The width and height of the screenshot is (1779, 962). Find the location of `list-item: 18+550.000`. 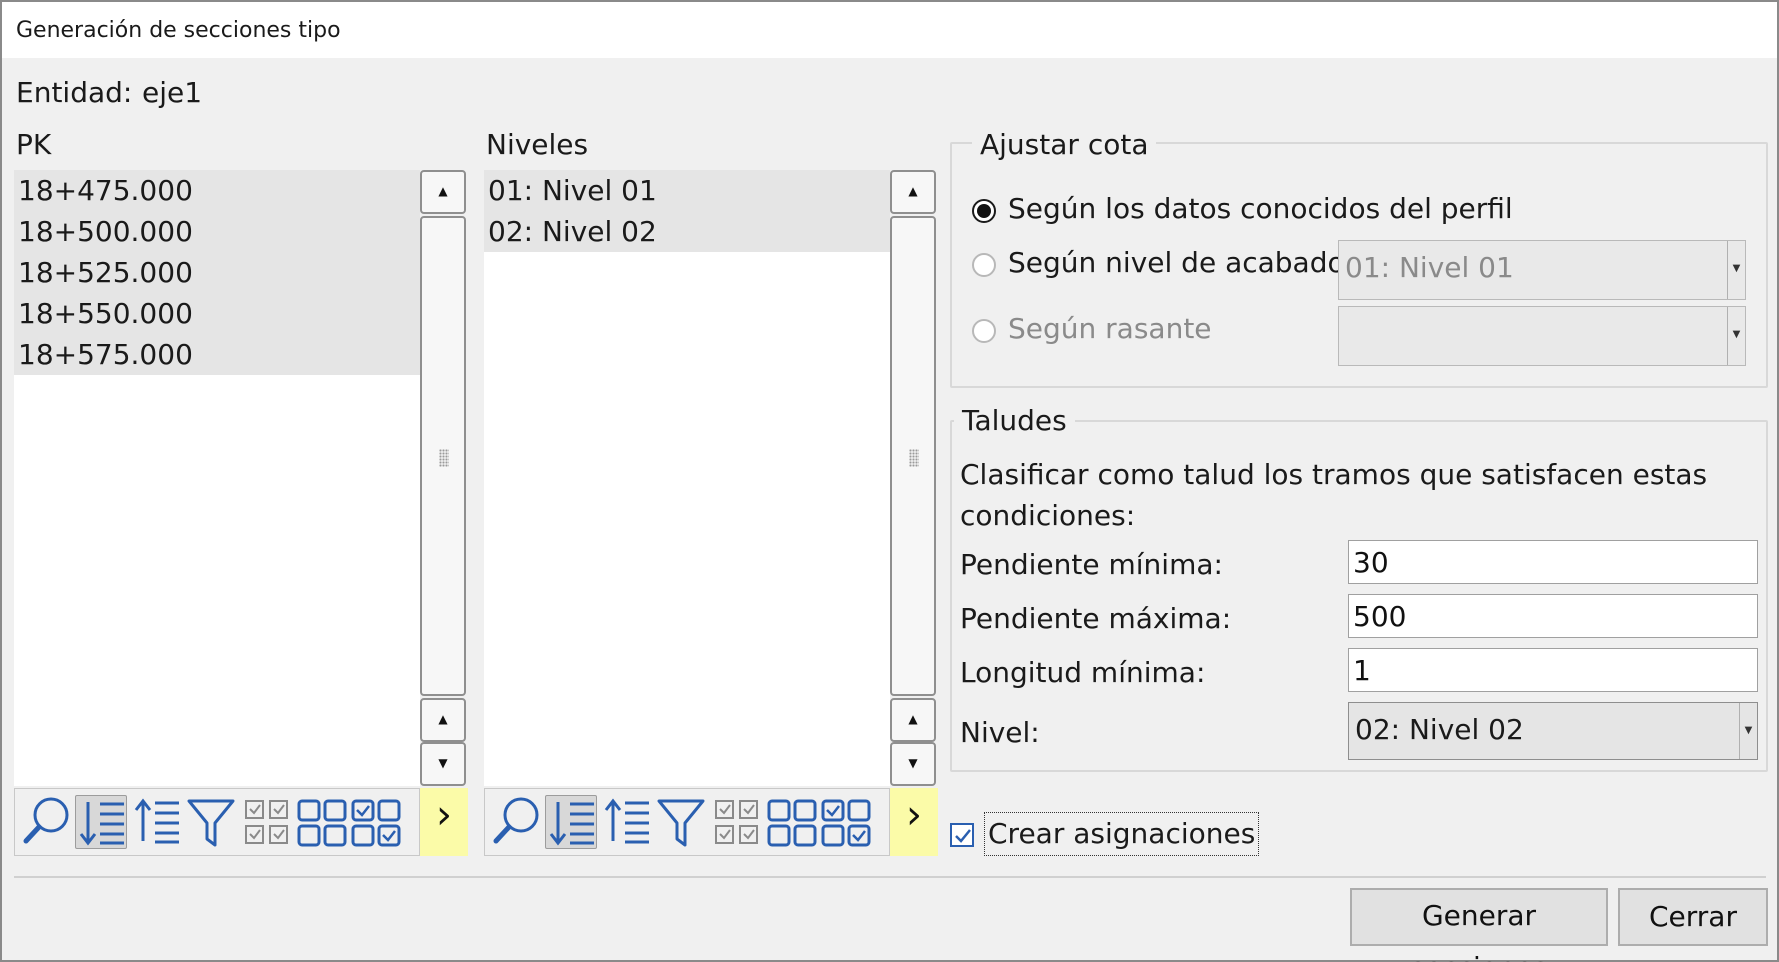

list-item: 18+550.000 is located at coordinates (217, 313).